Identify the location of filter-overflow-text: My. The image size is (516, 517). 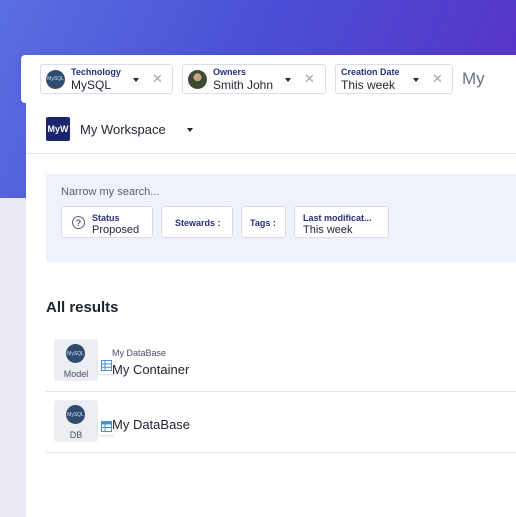
(473, 79).